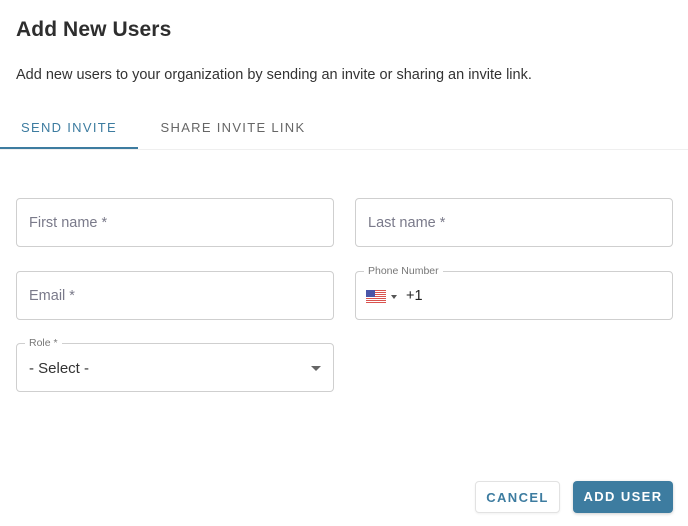  I want to click on add-user-button: ADD USER, so click(623, 497).